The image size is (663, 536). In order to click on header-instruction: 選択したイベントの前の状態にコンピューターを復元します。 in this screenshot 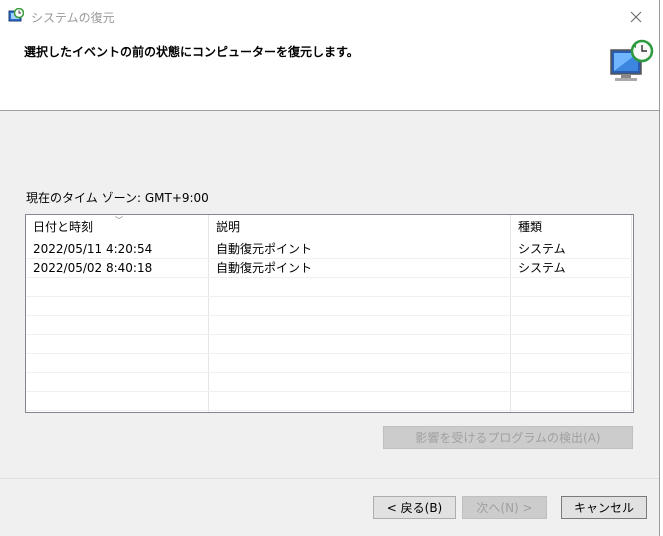, I will do `click(191, 52)`.